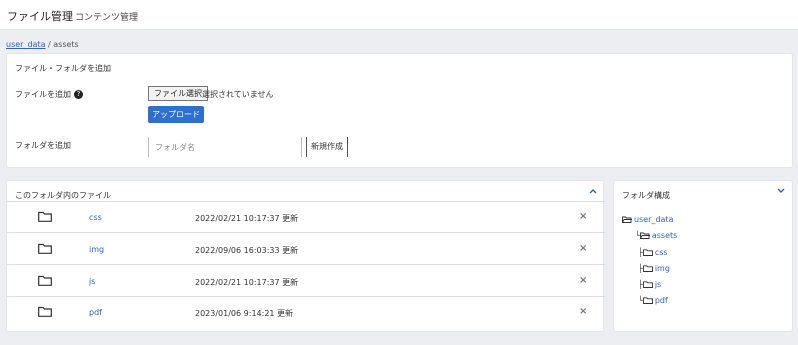 This screenshot has width=798, height=345. What do you see at coordinates (654, 219) in the screenshot?
I see `tree-root-label: user_data` at bounding box center [654, 219].